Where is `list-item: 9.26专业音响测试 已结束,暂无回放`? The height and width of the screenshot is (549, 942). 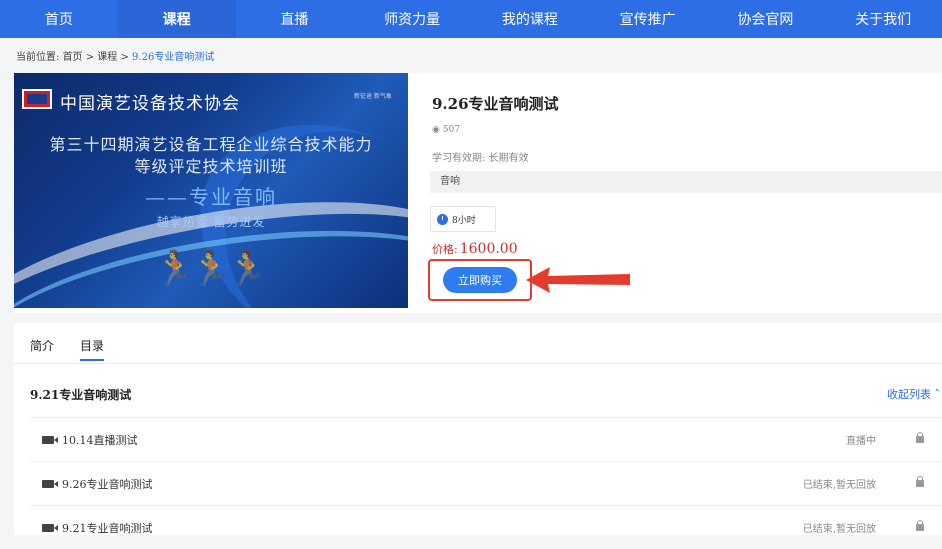
list-item: 9.26专业音响测试 已结束,暂无回放 is located at coordinates (486, 483).